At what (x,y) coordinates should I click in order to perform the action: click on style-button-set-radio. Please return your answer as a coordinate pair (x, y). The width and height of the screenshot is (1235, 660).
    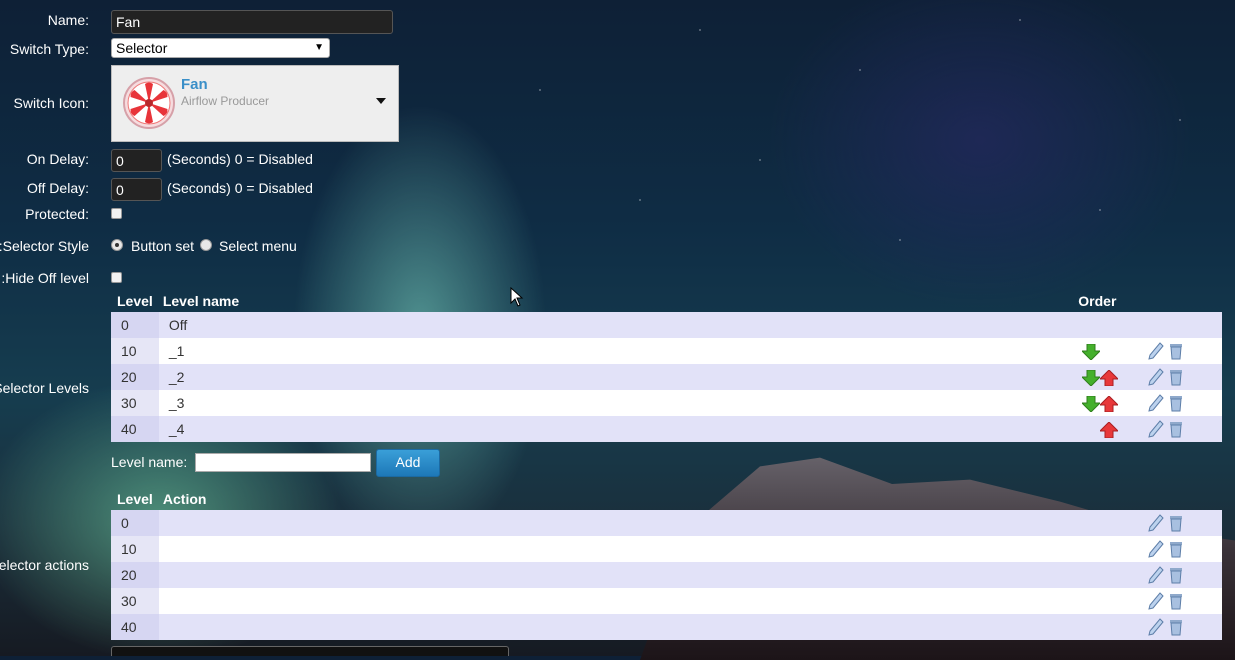
    Looking at the image, I should click on (117, 245).